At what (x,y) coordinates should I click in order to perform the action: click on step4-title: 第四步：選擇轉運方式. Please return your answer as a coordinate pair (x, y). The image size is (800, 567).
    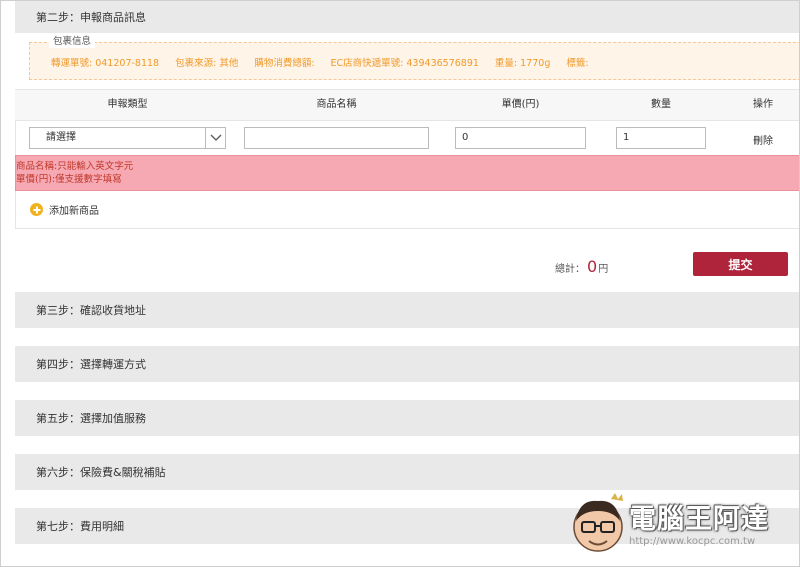
    Looking at the image, I should click on (91, 364).